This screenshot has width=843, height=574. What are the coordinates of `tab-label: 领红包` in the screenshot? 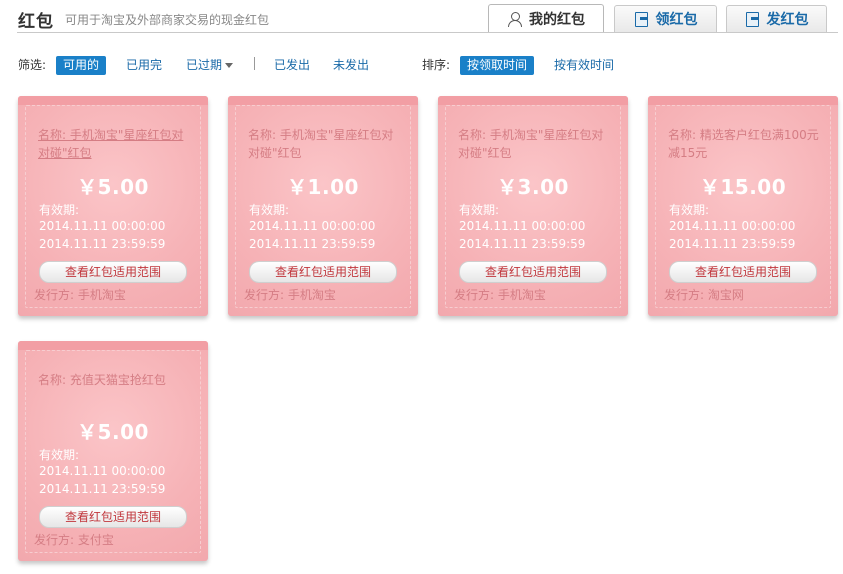 It's located at (676, 20).